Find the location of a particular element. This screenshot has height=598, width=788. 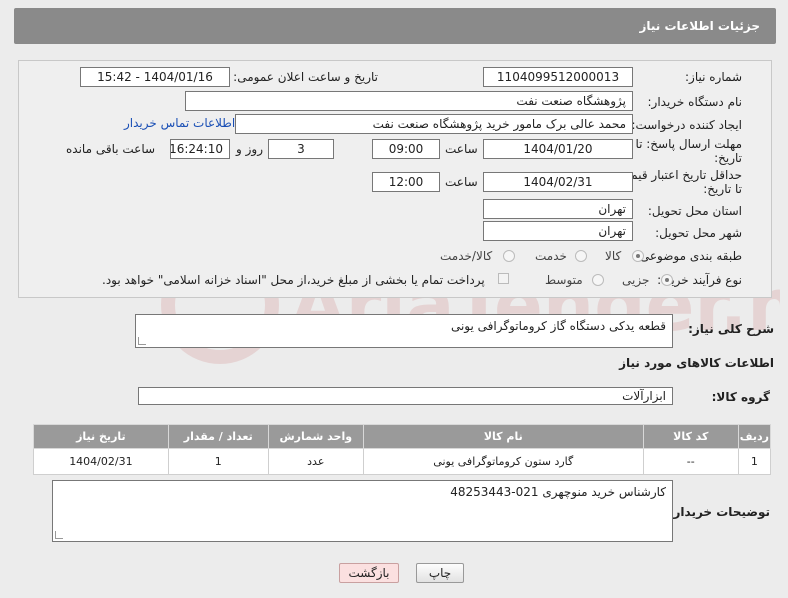

page-title: جزئیات اطلاعات نیاز is located at coordinates (699, 26).